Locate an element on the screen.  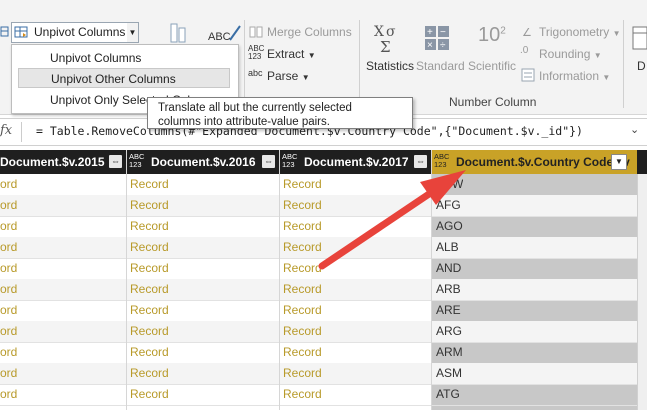
unpivot-icon is located at coordinates (5, 31).